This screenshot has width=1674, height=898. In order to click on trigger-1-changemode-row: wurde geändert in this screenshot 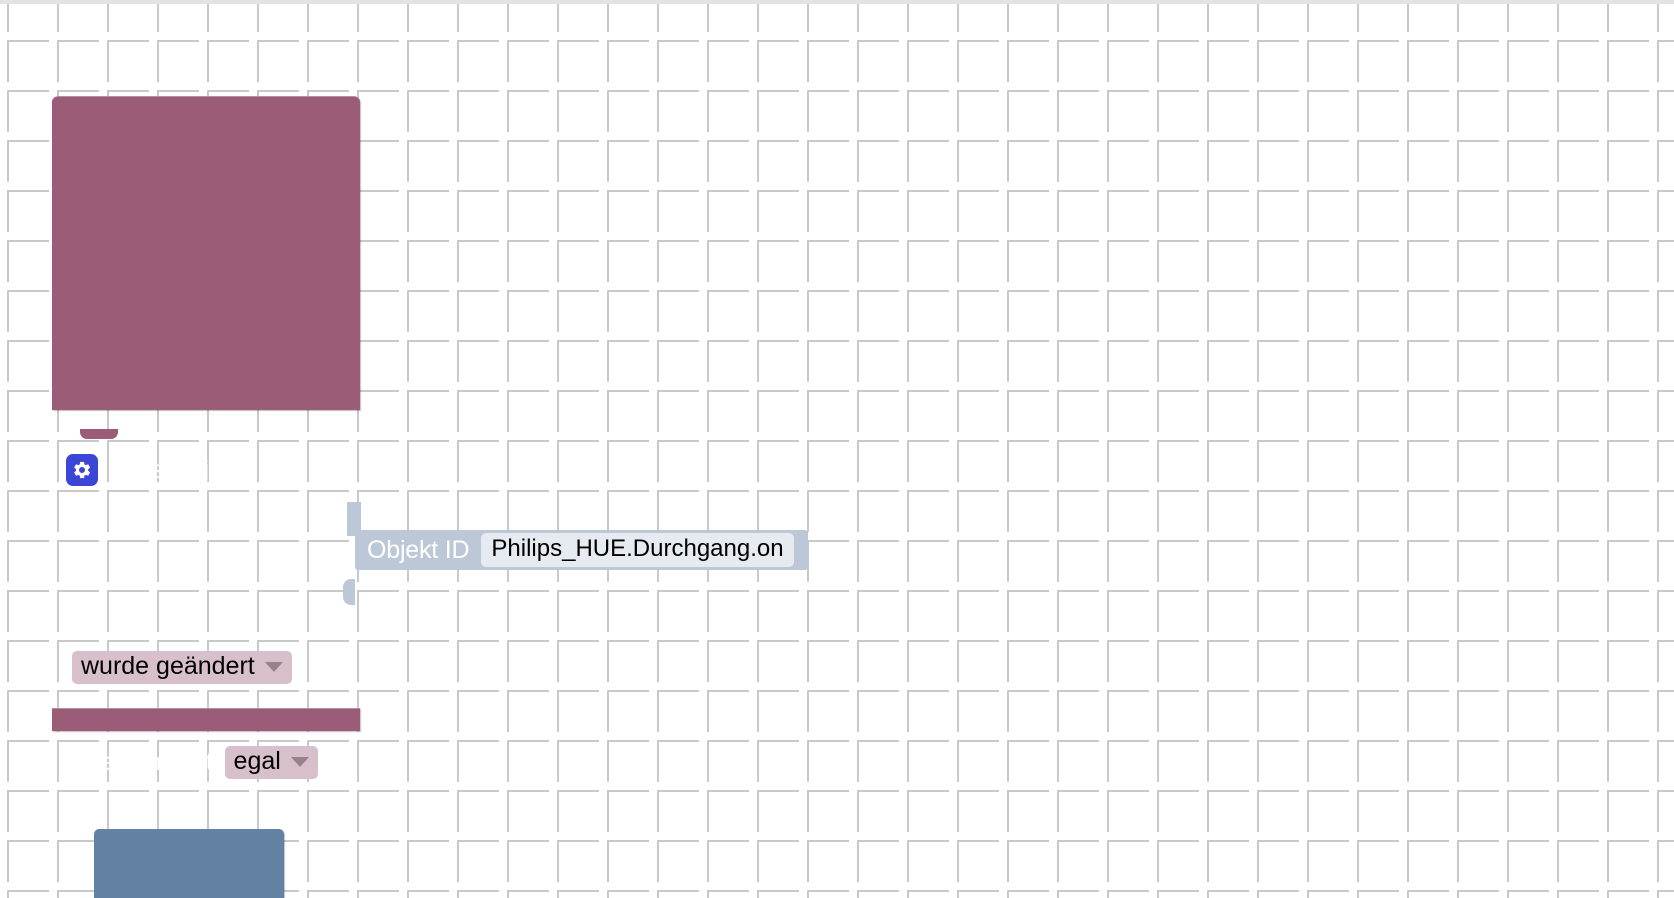, I will do `click(873, 667)`.